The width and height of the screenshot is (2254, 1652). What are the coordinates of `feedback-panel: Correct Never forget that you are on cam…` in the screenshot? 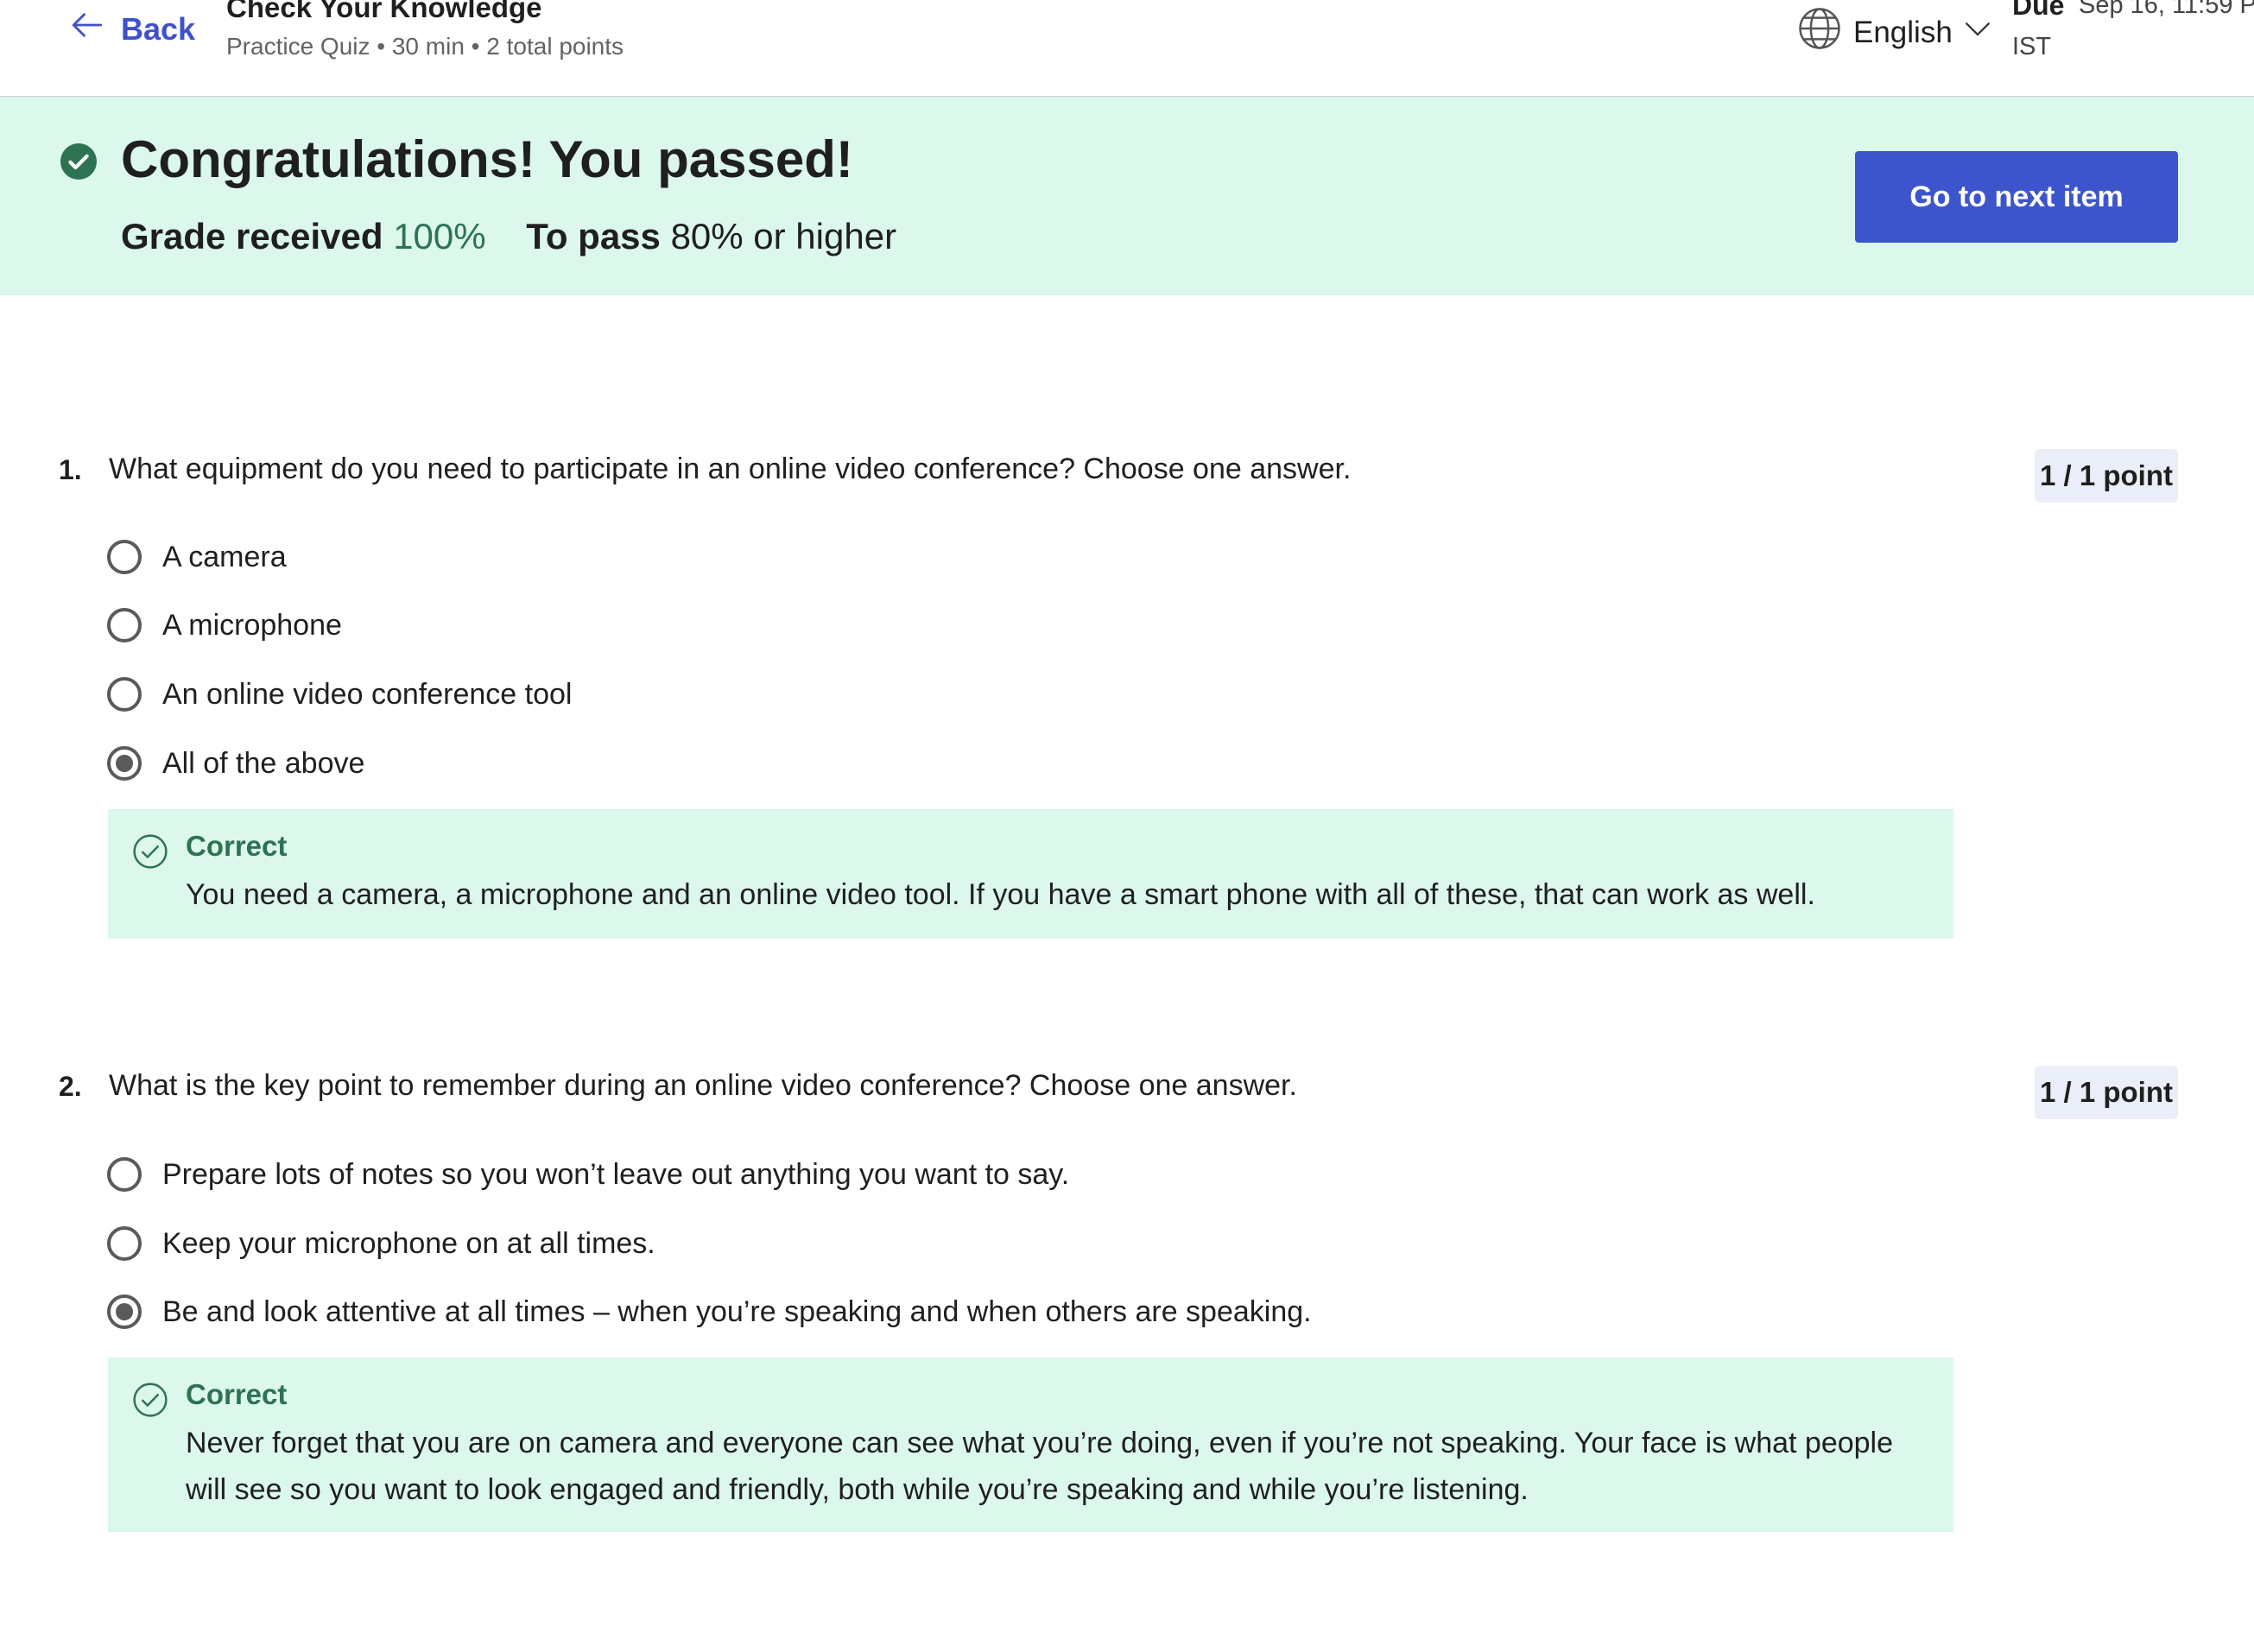 It's located at (1030, 1445).